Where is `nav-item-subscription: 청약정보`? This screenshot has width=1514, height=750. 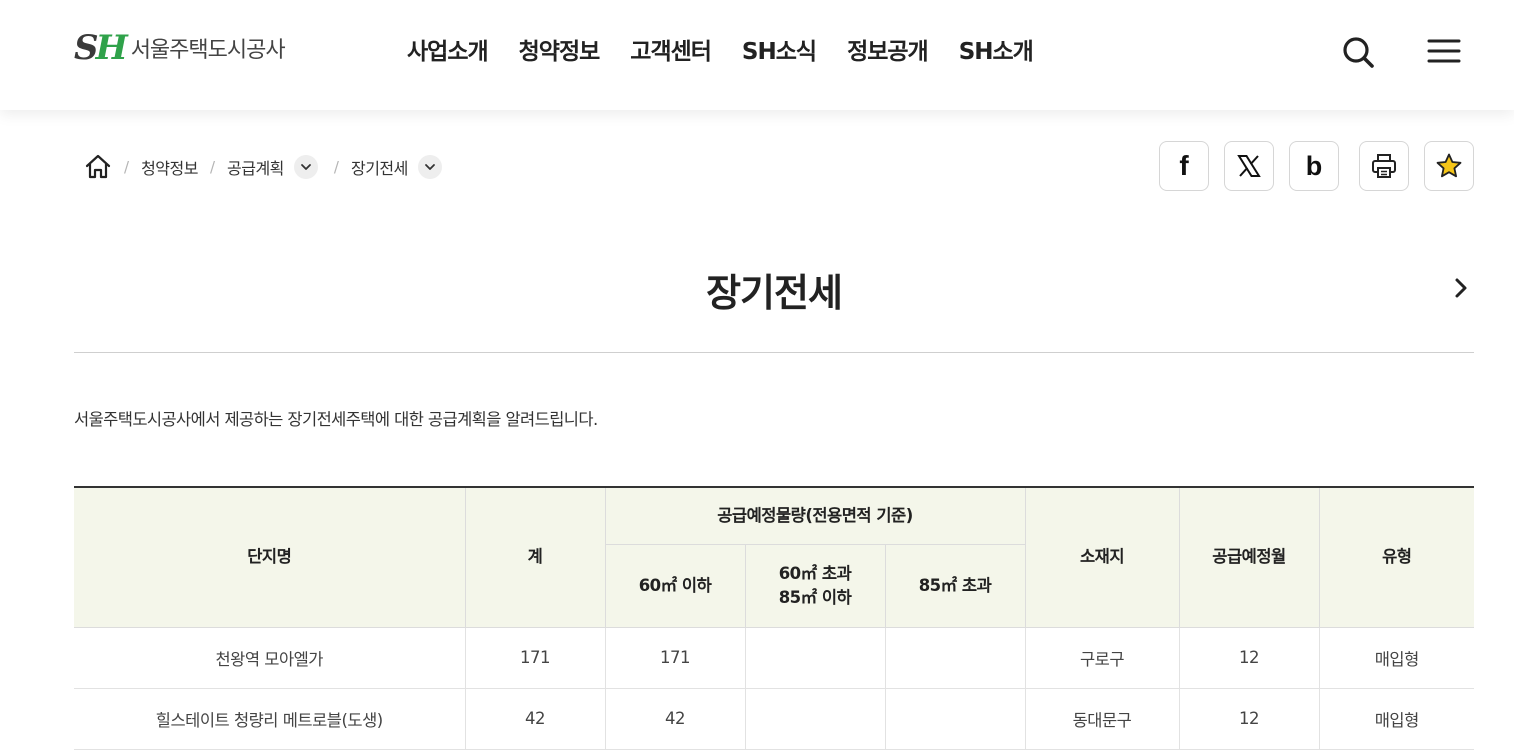 nav-item-subscription: 청약정보 is located at coordinates (560, 52).